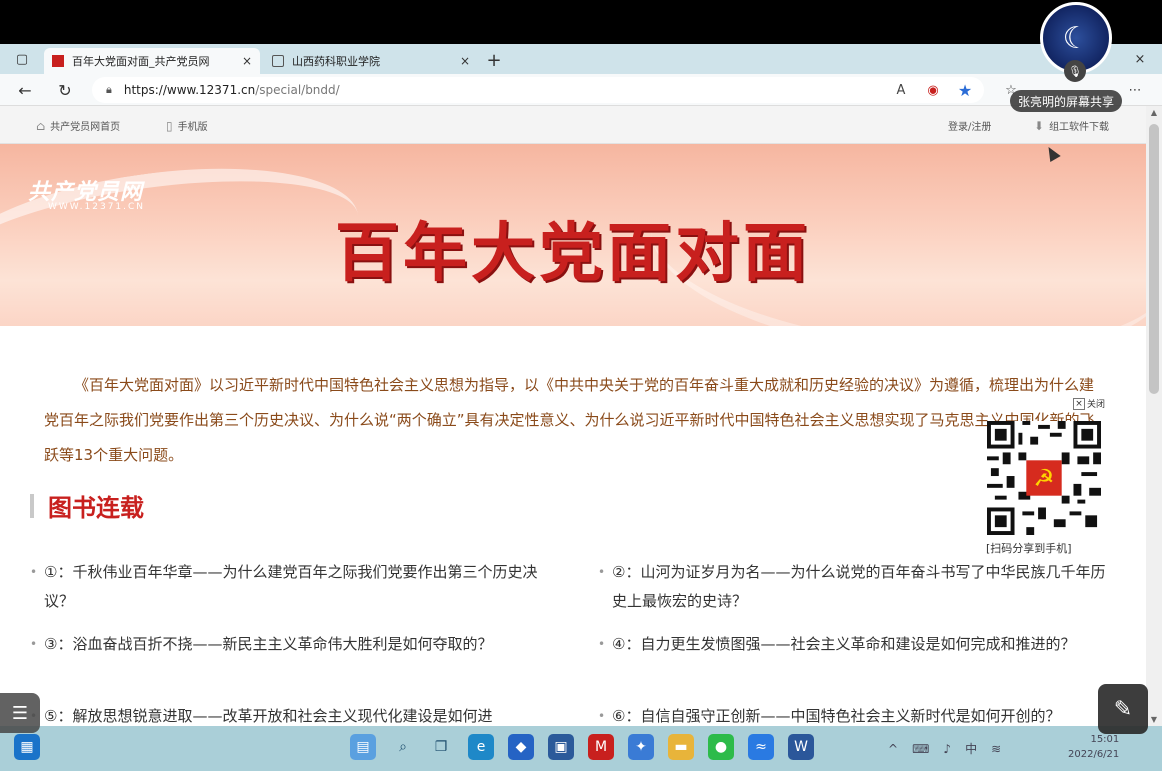 The image size is (1162, 771). I want to click on tab-label: 山西药科职业学院, so click(336, 61).